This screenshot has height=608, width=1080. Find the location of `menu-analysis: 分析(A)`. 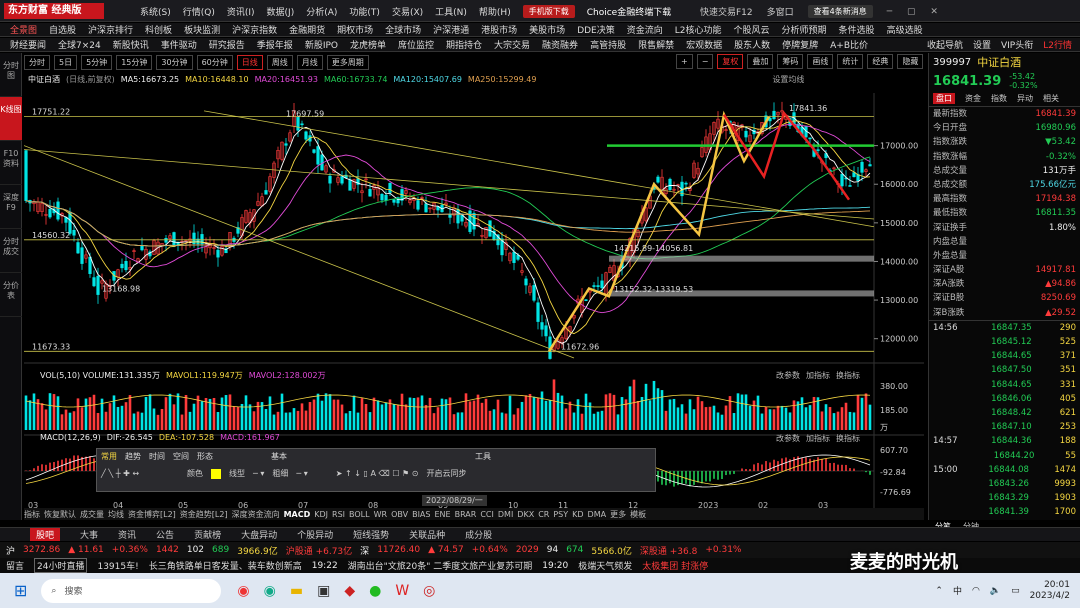

menu-analysis: 分析(A) is located at coordinates (321, 11).